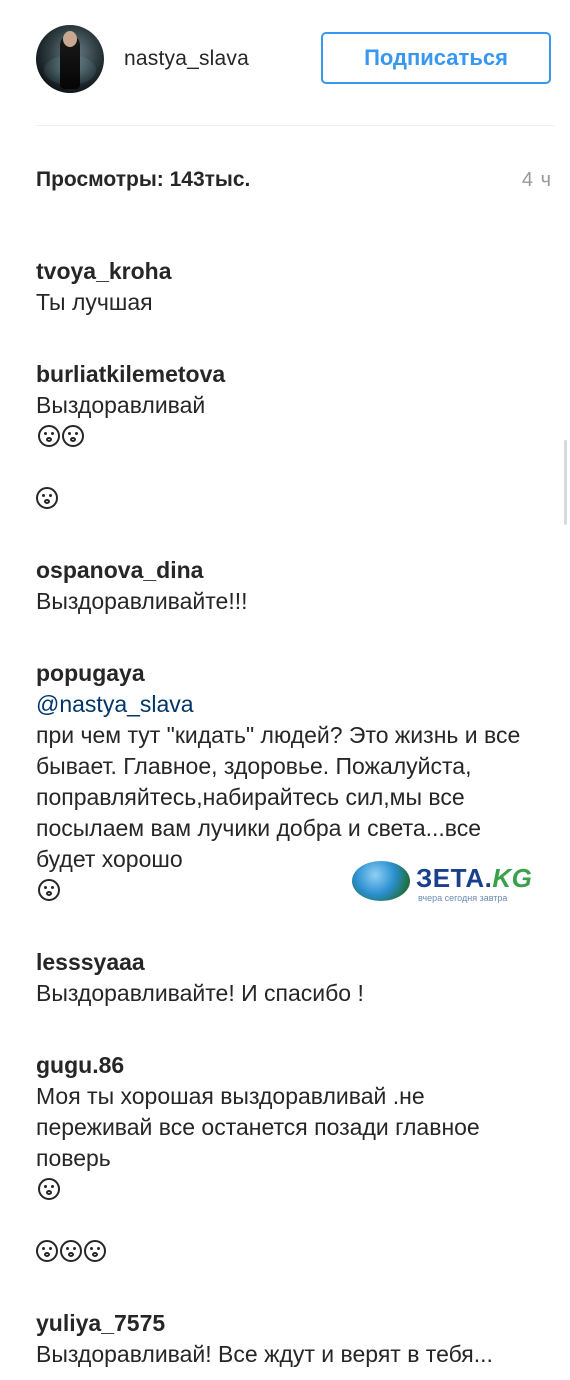 The image size is (570, 1380). I want to click on comment: tvoya_kroha Ты лучшая, so click(285, 271).